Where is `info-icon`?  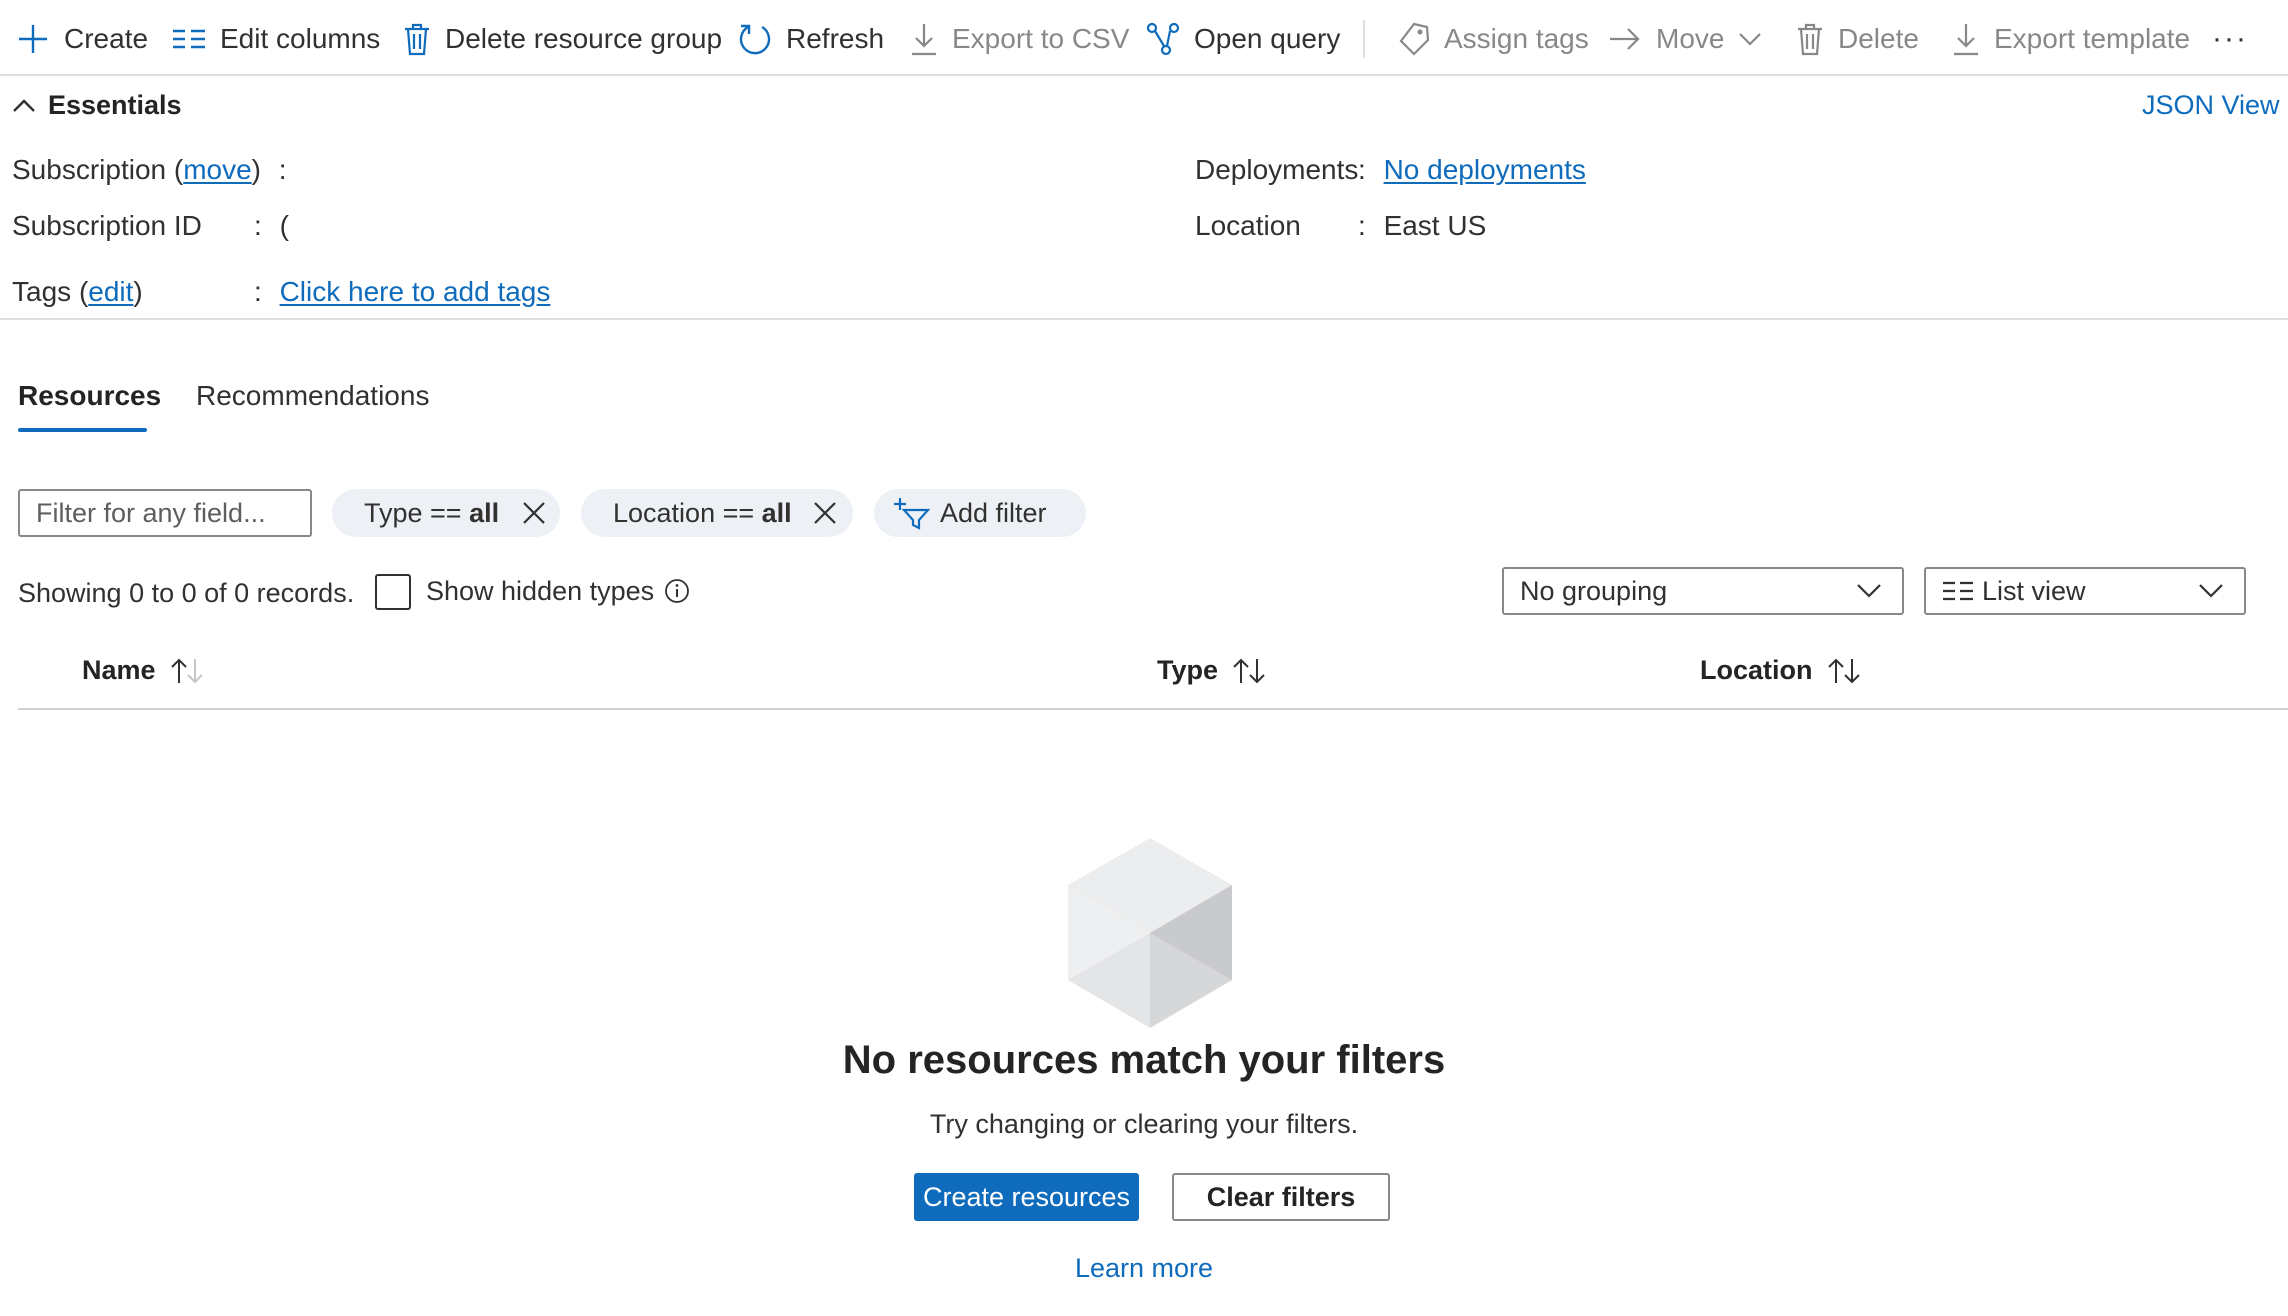
info-icon is located at coordinates (677, 591).